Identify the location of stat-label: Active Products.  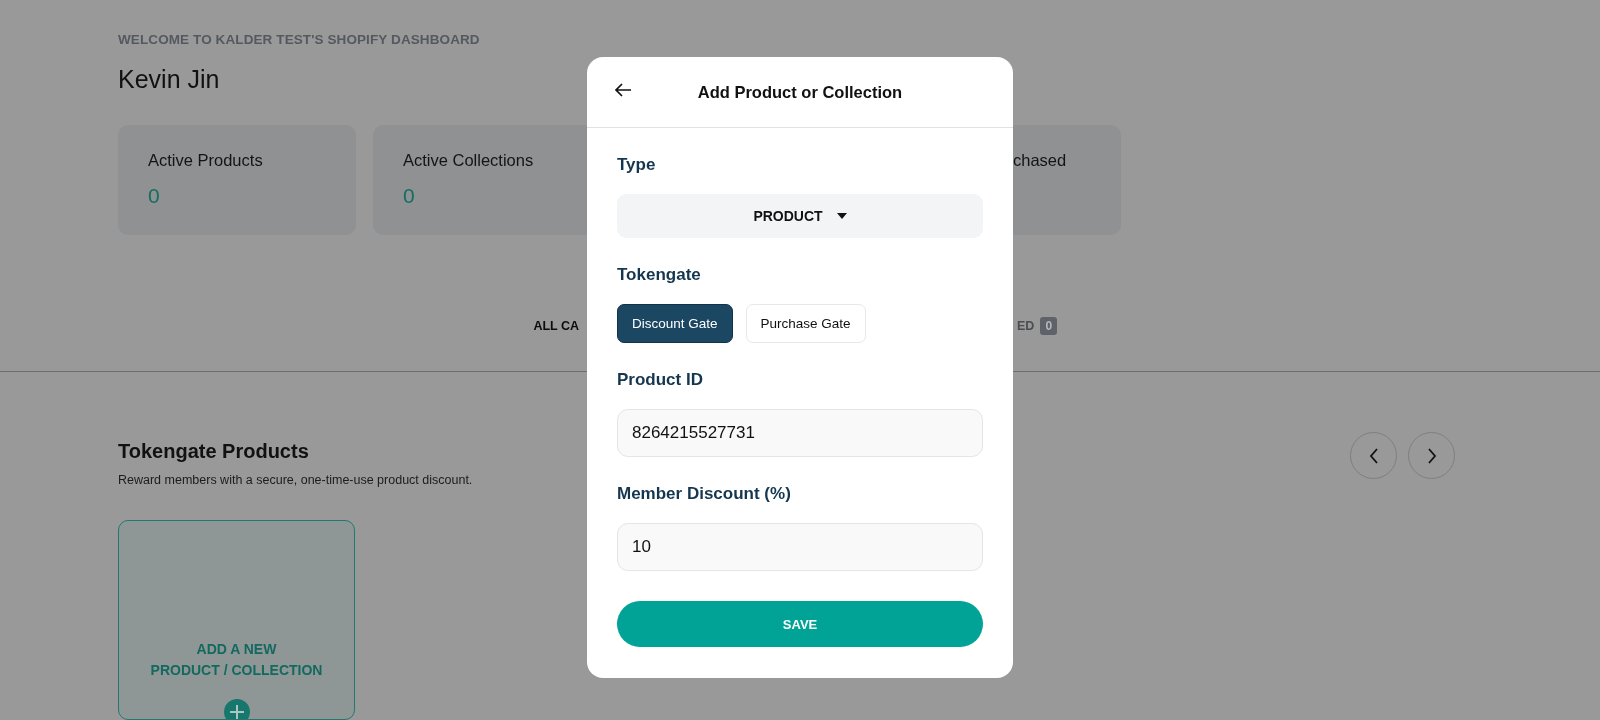
(205, 160).